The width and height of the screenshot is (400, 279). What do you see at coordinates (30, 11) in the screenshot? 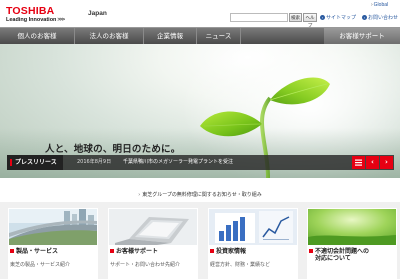
I see `toshiba-logo: TOSHIBA` at bounding box center [30, 11].